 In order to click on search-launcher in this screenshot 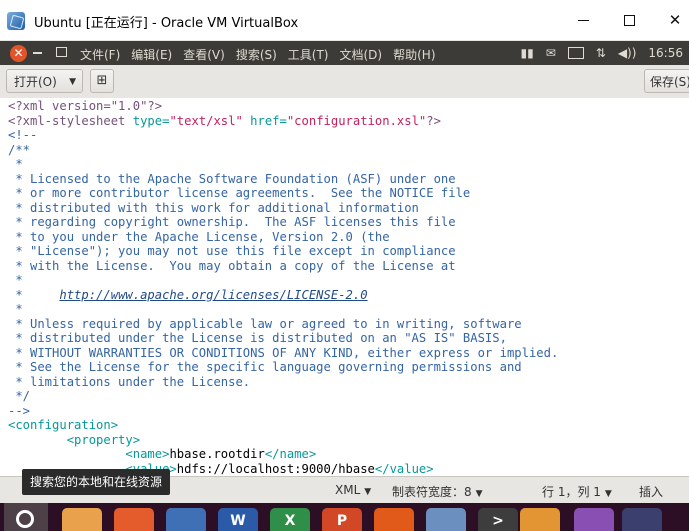, I will do `click(186, 519)`.